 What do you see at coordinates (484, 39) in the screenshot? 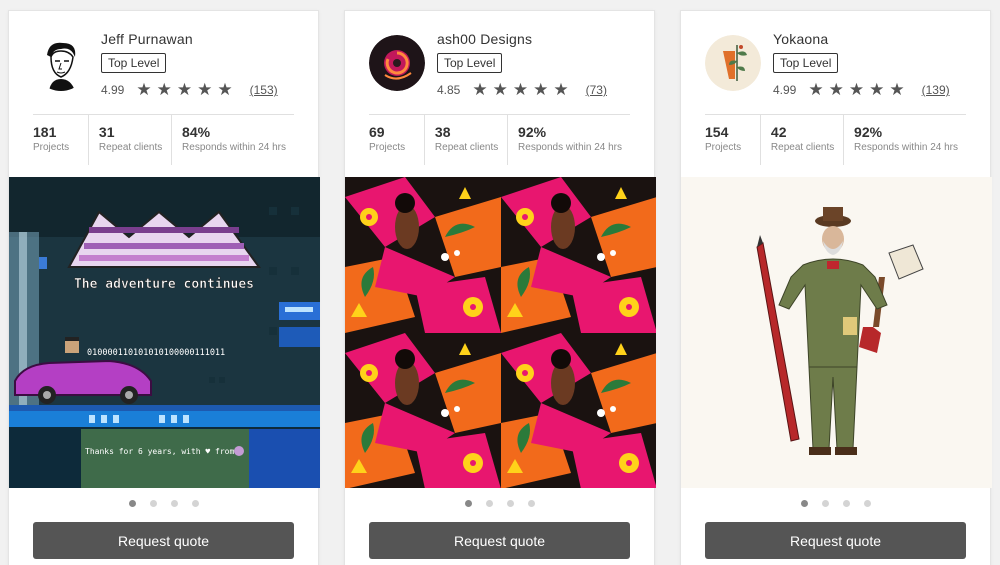
I see `designer-name: ash00 Designs` at bounding box center [484, 39].